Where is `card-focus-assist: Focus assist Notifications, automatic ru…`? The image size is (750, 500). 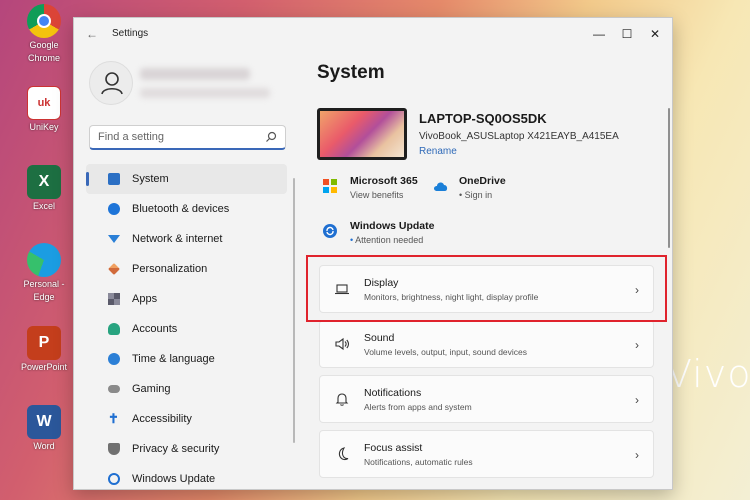 card-focus-assist: Focus assist Notifications, automatic ru… is located at coordinates (486, 454).